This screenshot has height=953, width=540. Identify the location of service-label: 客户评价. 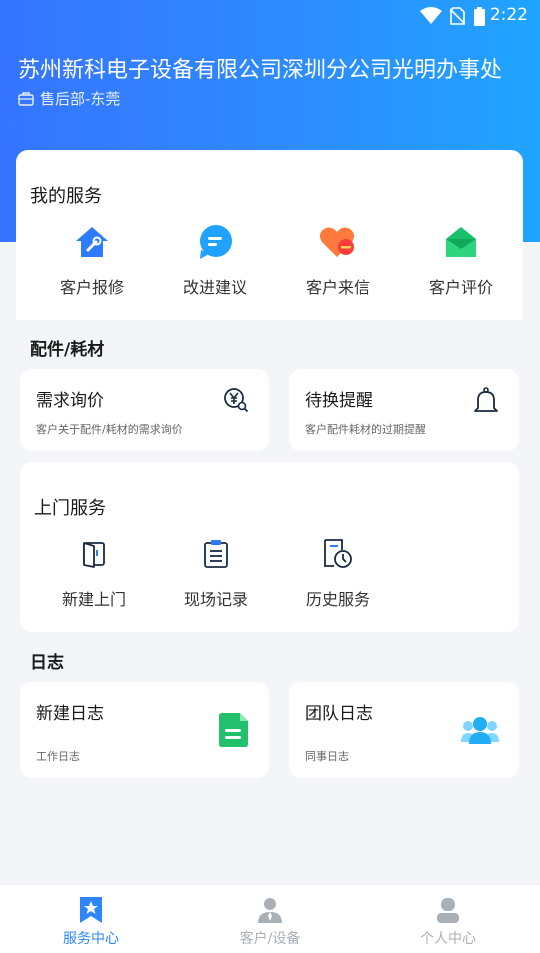
(460, 287).